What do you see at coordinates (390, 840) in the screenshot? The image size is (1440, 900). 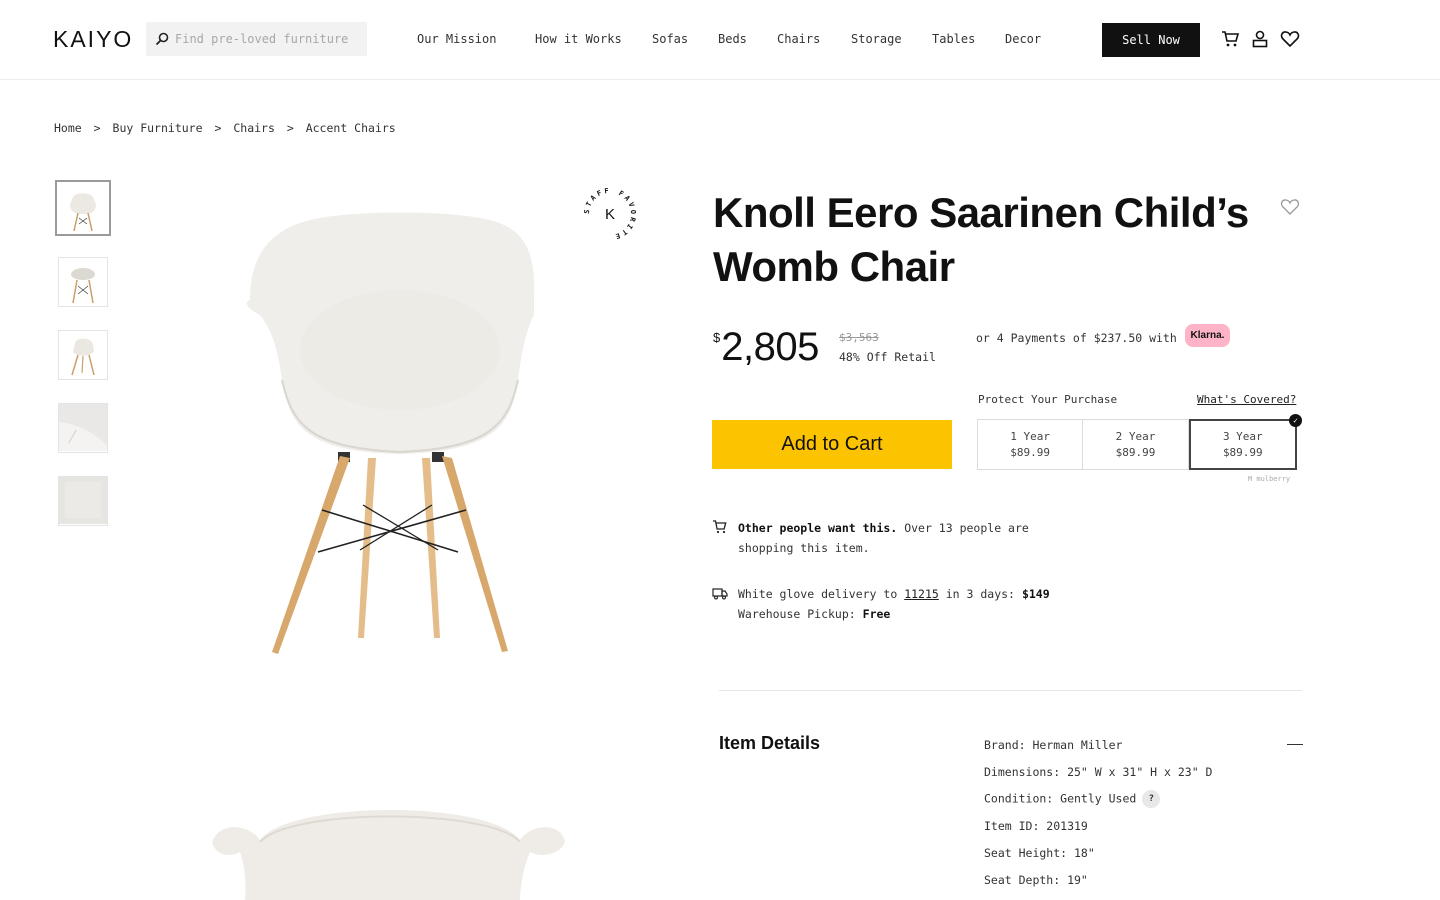 I see `product-secondary-image` at bounding box center [390, 840].